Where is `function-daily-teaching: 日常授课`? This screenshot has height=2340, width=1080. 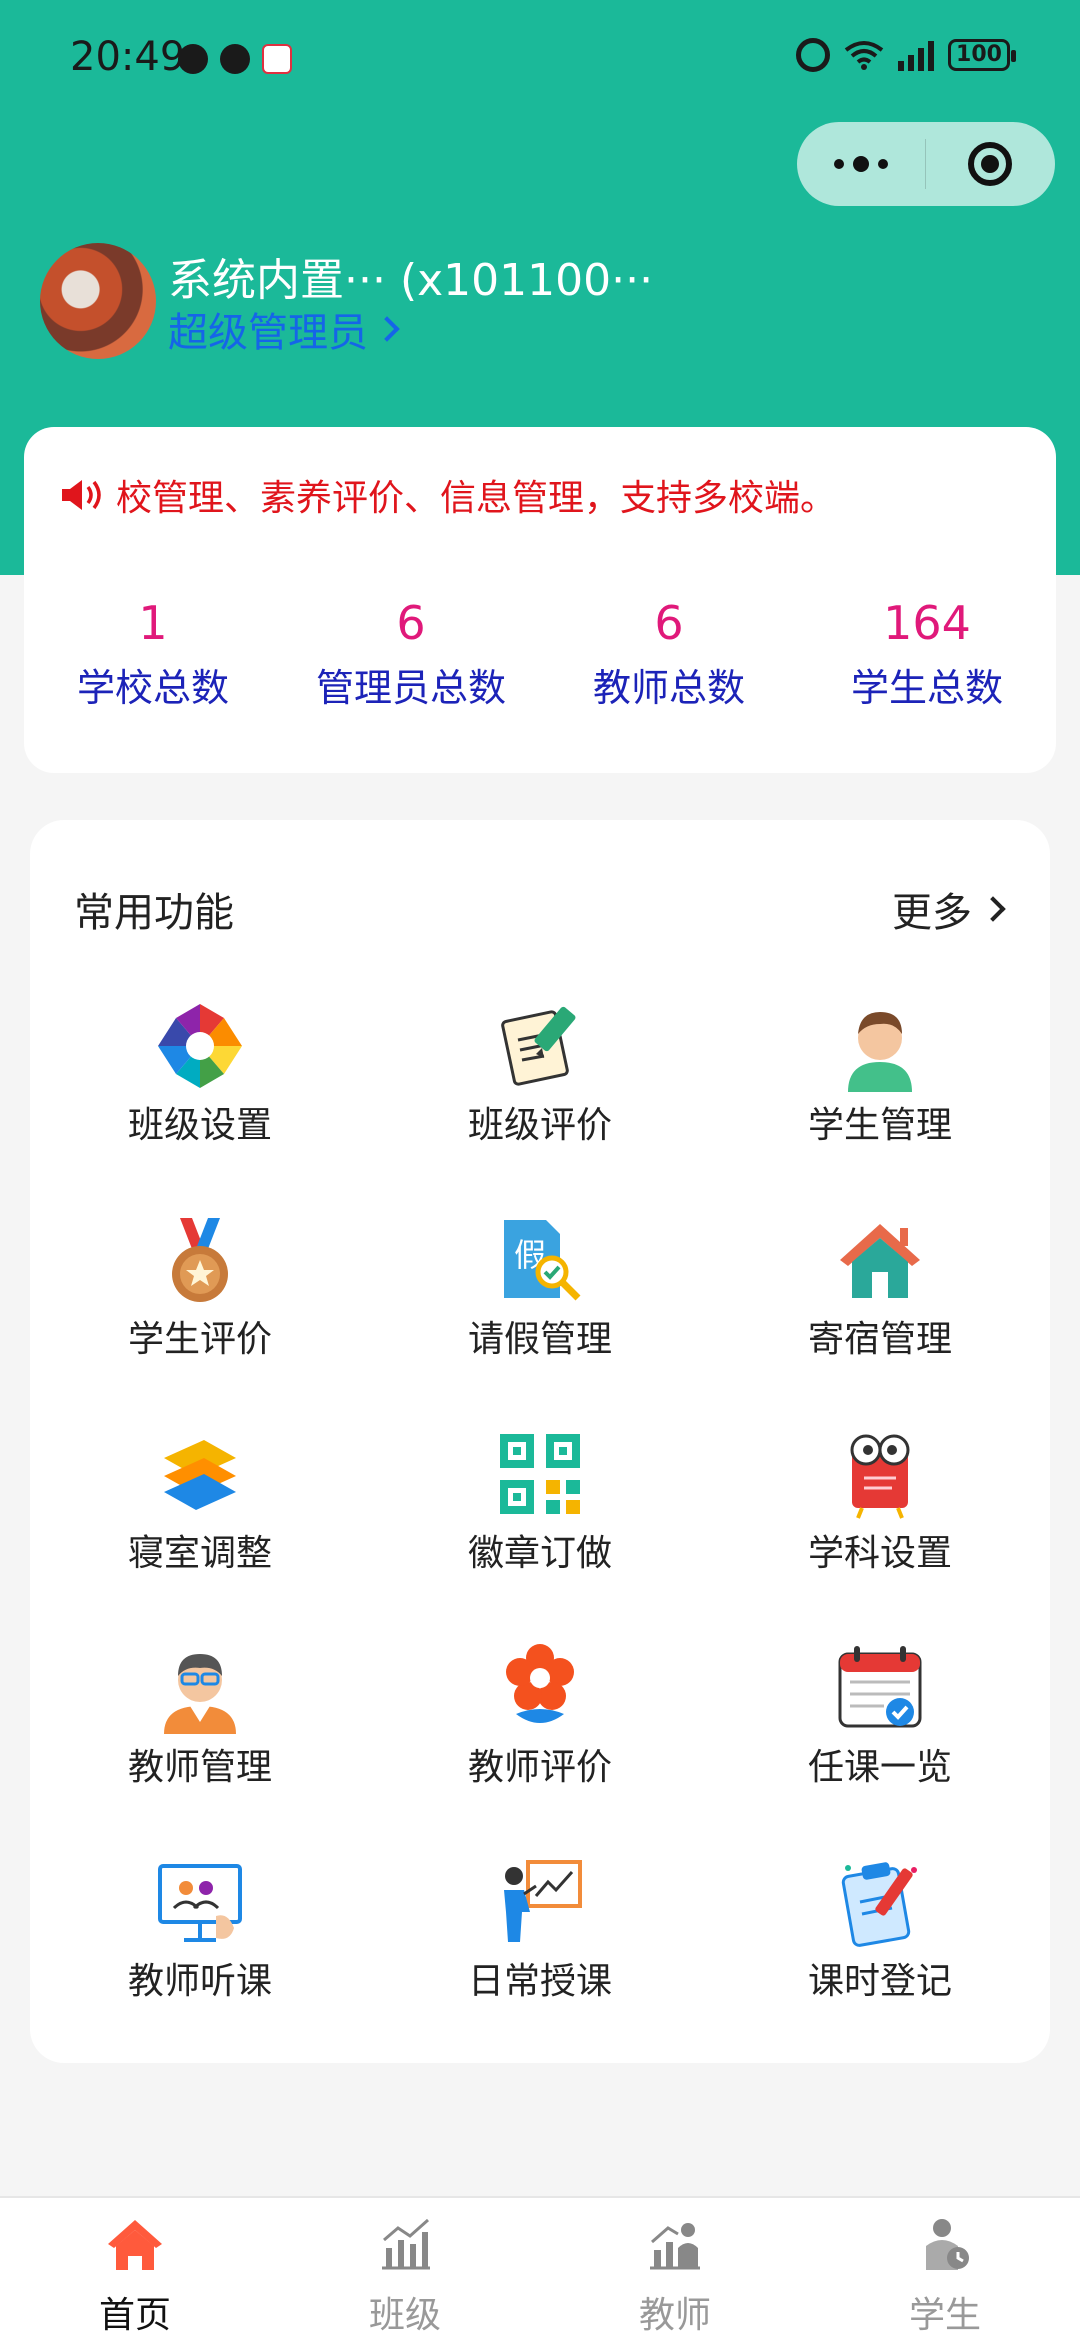
function-daily-teaching: 日常授课 is located at coordinates (540, 1963).